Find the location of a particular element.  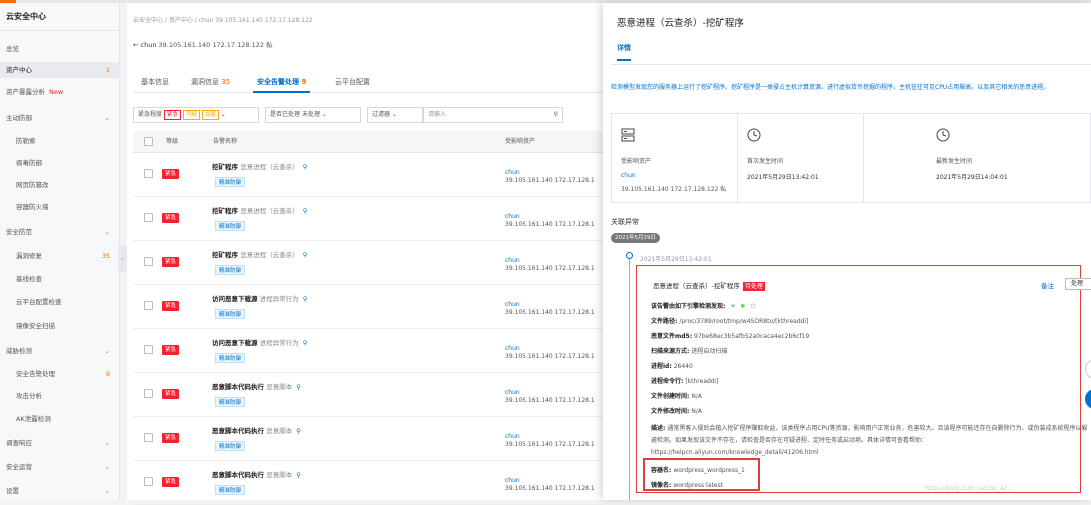

sidebar-item-label: 漏洞修复 is located at coordinates (29, 256).